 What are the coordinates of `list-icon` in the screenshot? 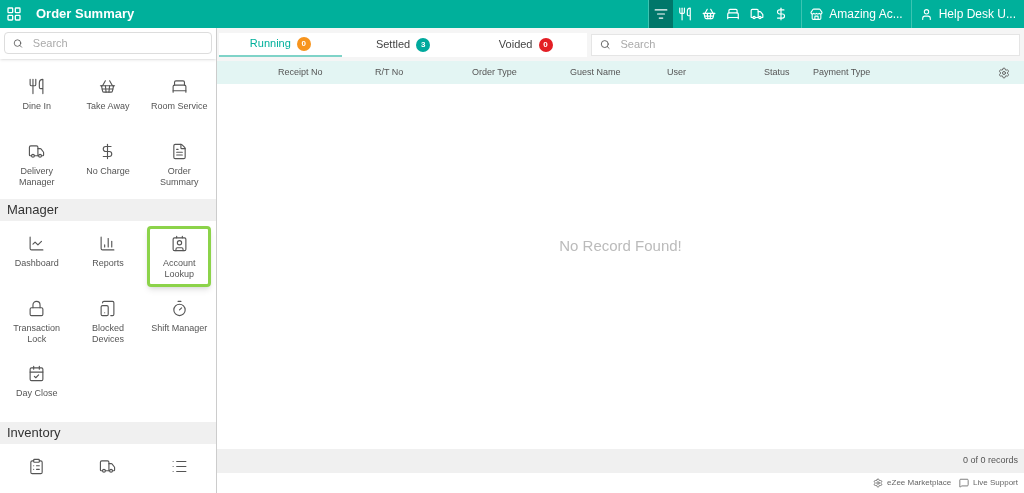 It's located at (179, 466).